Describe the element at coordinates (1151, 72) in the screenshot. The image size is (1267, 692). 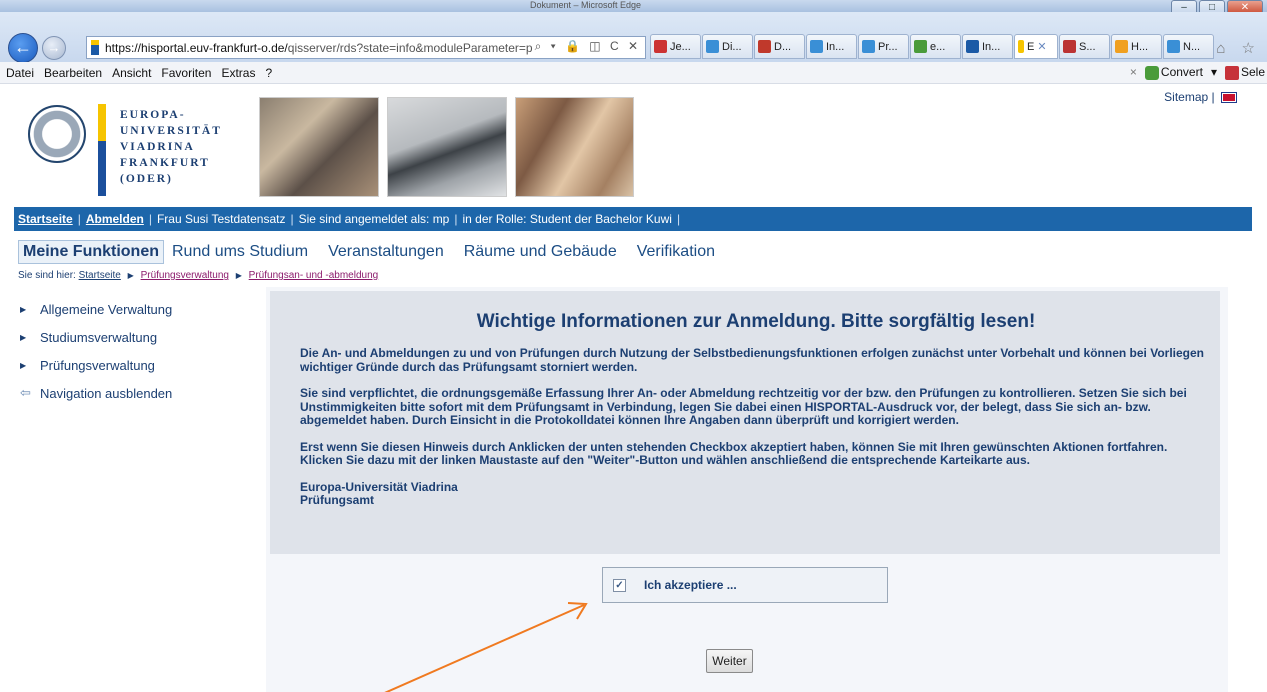
I see `convert-icon` at that location.